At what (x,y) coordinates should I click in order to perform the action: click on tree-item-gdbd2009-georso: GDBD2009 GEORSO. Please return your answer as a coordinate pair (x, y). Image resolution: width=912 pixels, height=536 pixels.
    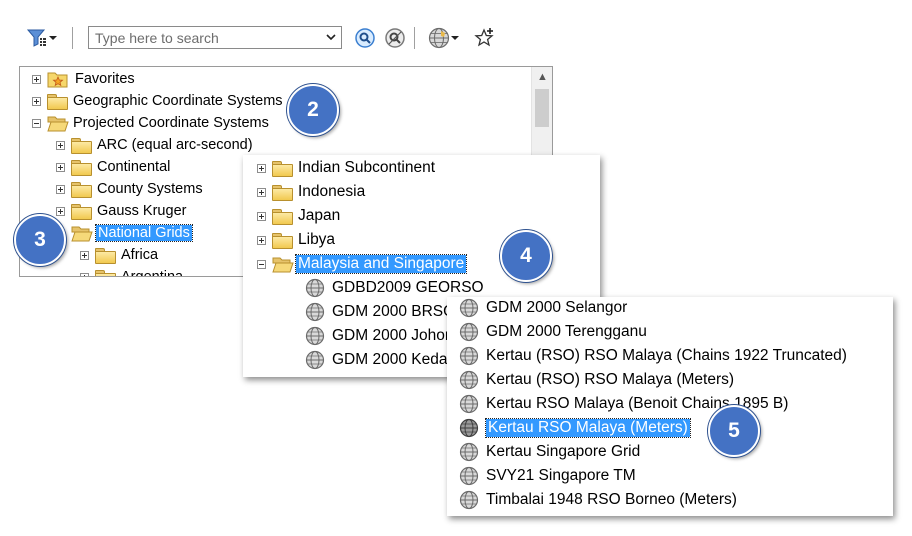
    Looking at the image, I should click on (394, 288).